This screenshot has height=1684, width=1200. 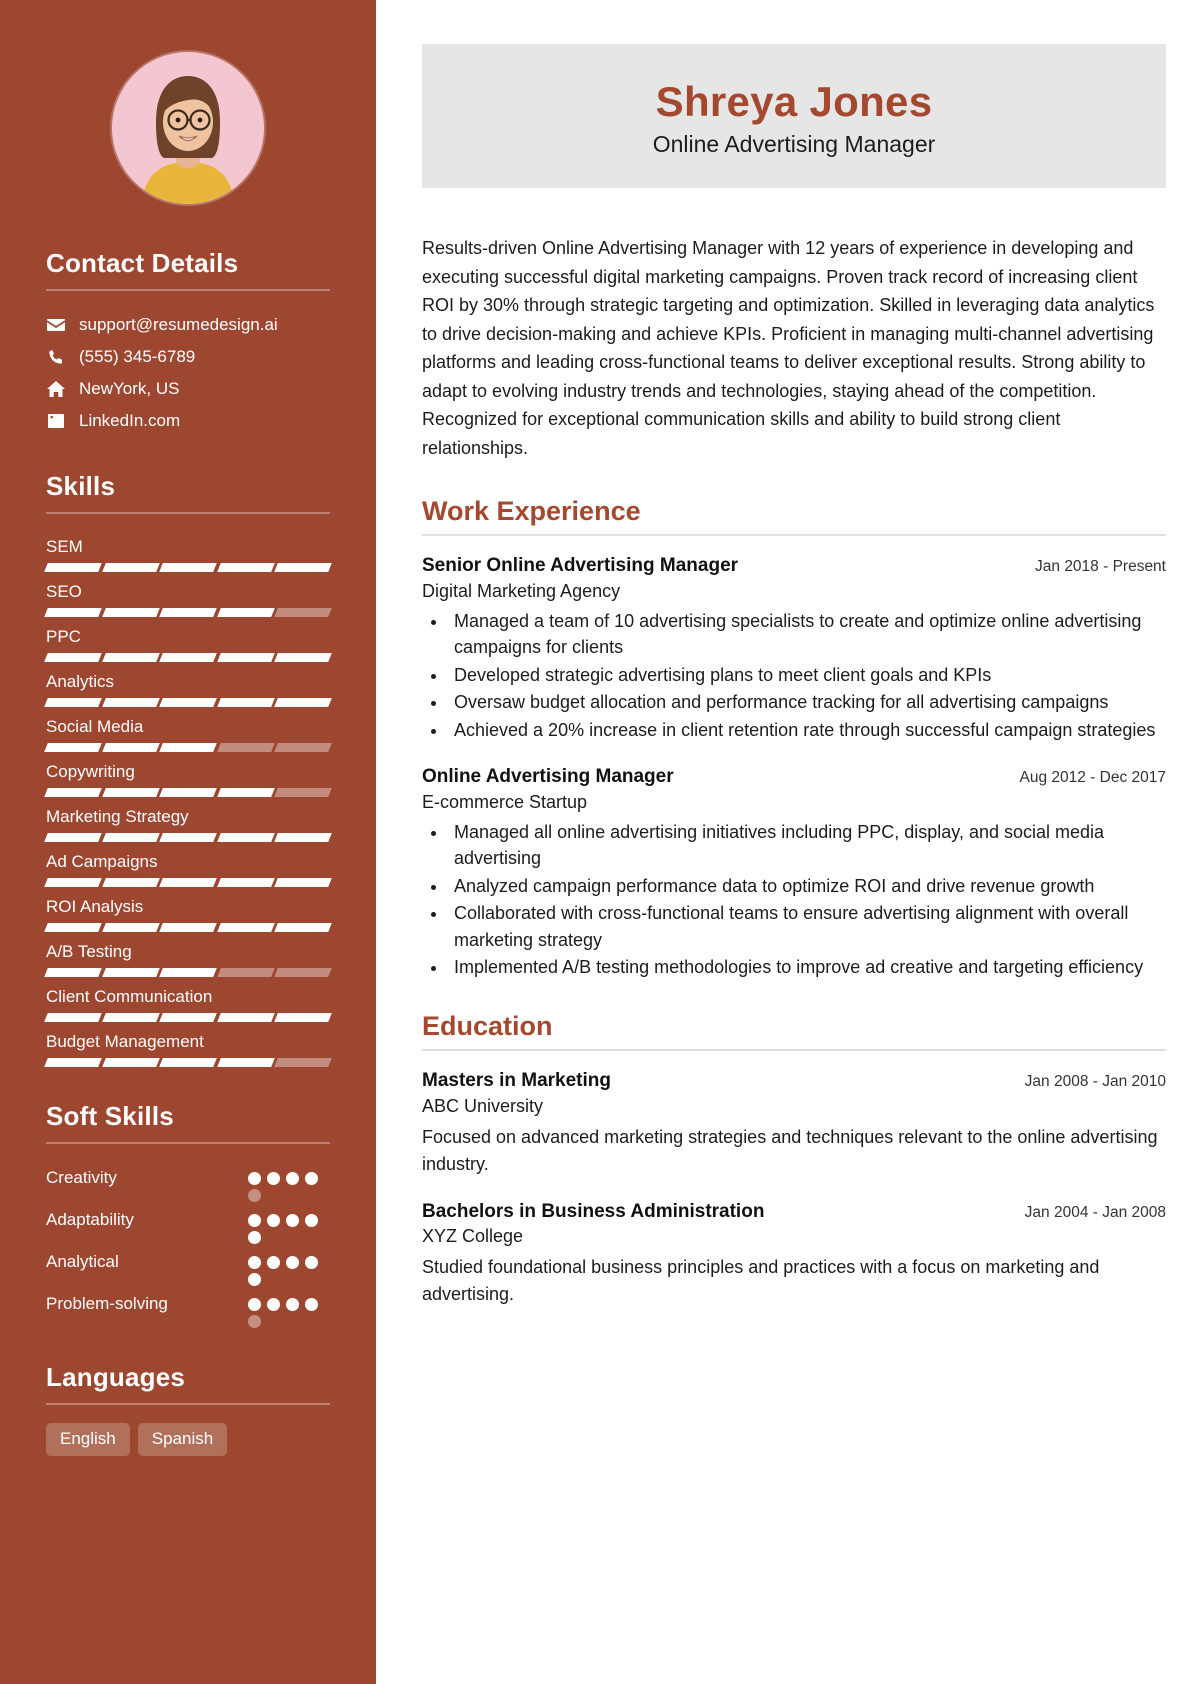 What do you see at coordinates (178, 324) in the screenshot?
I see `contact-email-value: support@resumedesign.ai` at bounding box center [178, 324].